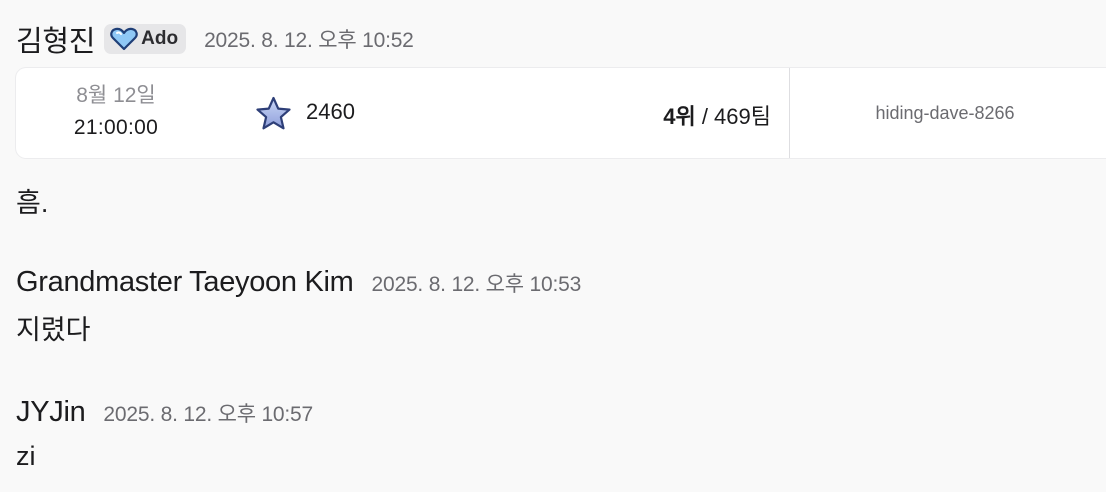 The image size is (1106, 492). Describe the element at coordinates (679, 116) in the screenshot. I see `rank-position: 4위` at that location.